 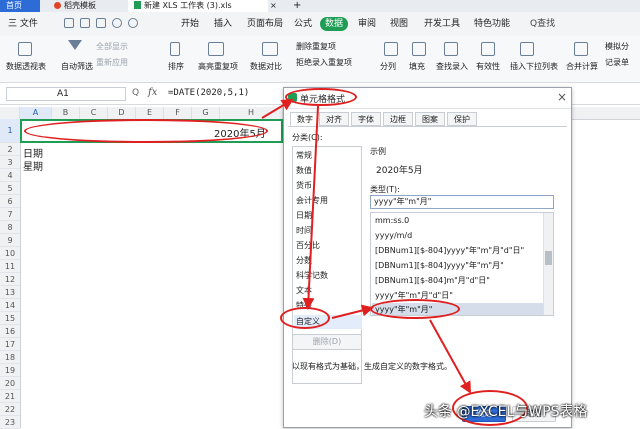 What do you see at coordinates (122, 113) in the screenshot?
I see `column-header: D` at bounding box center [122, 113].